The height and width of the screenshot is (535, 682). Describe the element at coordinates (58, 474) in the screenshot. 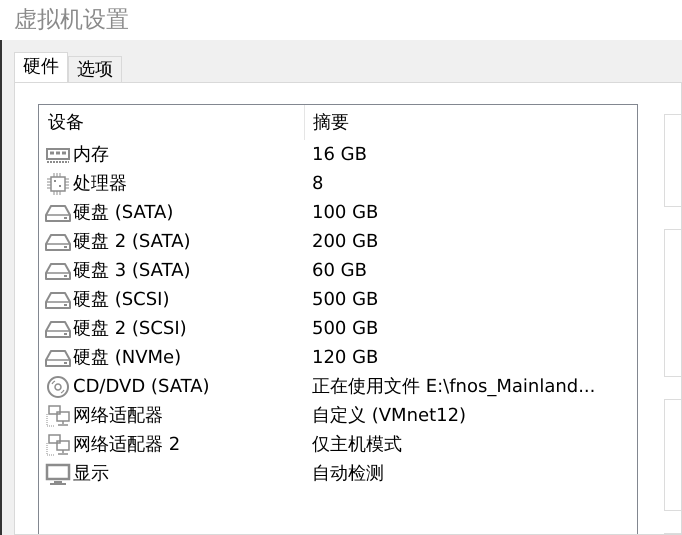

I see `monitor-icon` at that location.